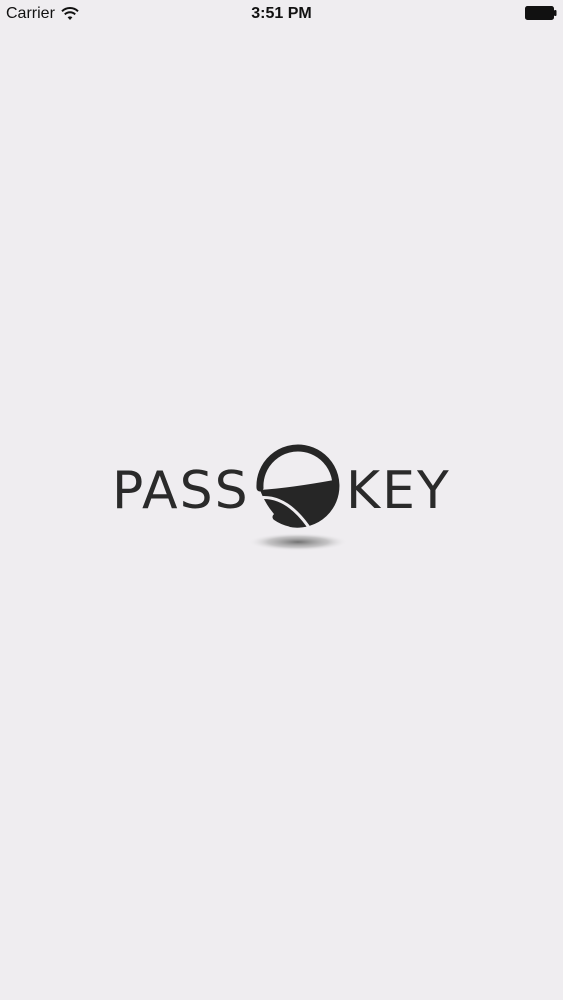 This screenshot has width=563, height=1000. What do you see at coordinates (398, 491) in the screenshot?
I see `logo-text-key: KEY` at bounding box center [398, 491].